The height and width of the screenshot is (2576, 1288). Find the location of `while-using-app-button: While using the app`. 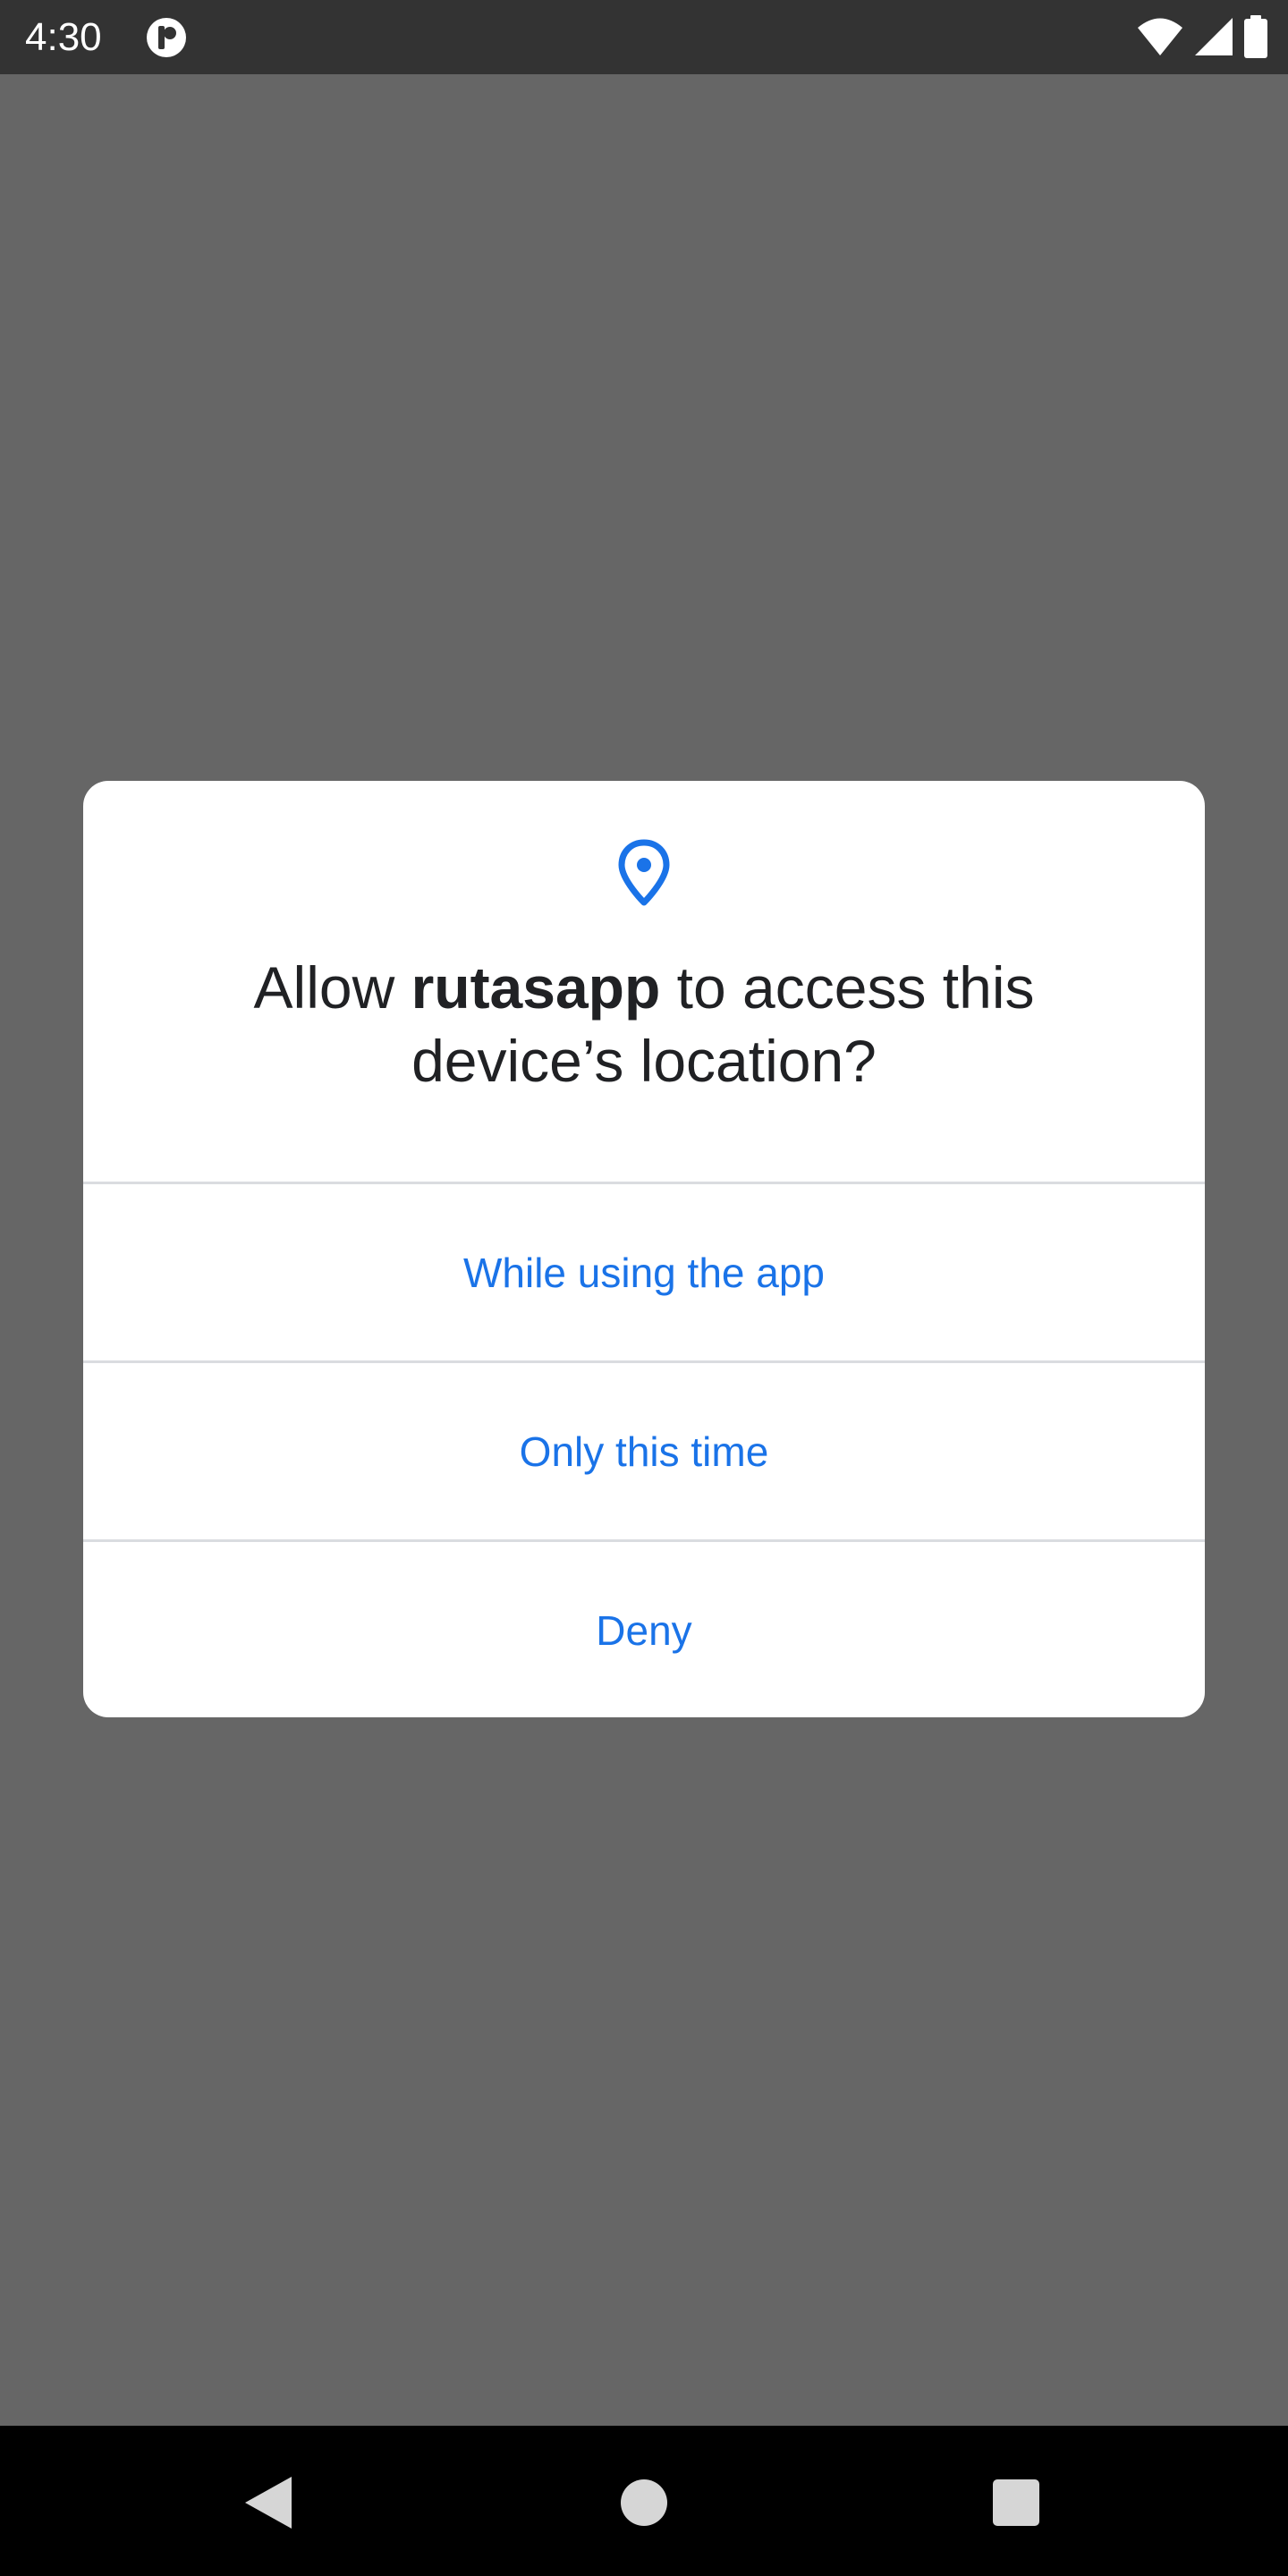

while-using-app-button: While using the app is located at coordinates (644, 1272).